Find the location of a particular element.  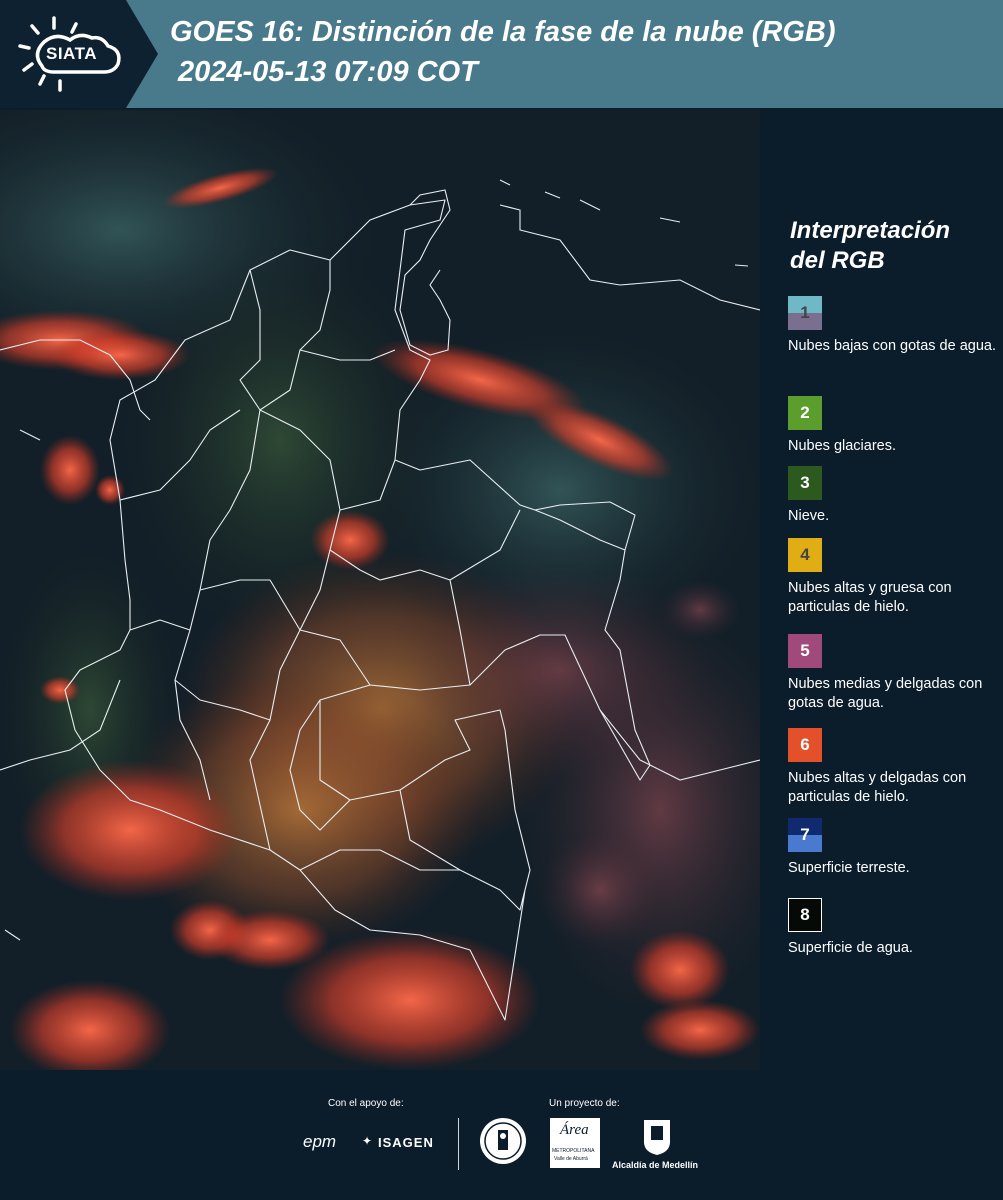

legend-title: Interpretación del RGB is located at coordinates (890, 246).